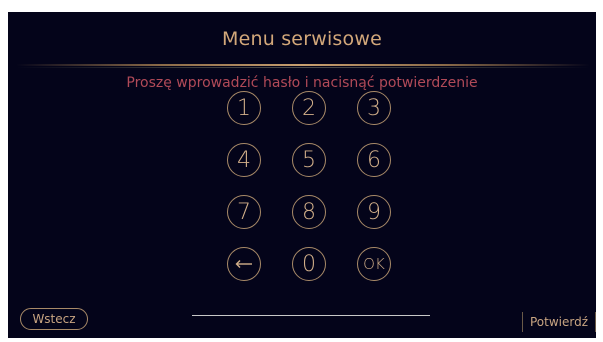 This screenshot has height=342, width=603. What do you see at coordinates (244, 108) in the screenshot?
I see `key-1: 1` at bounding box center [244, 108].